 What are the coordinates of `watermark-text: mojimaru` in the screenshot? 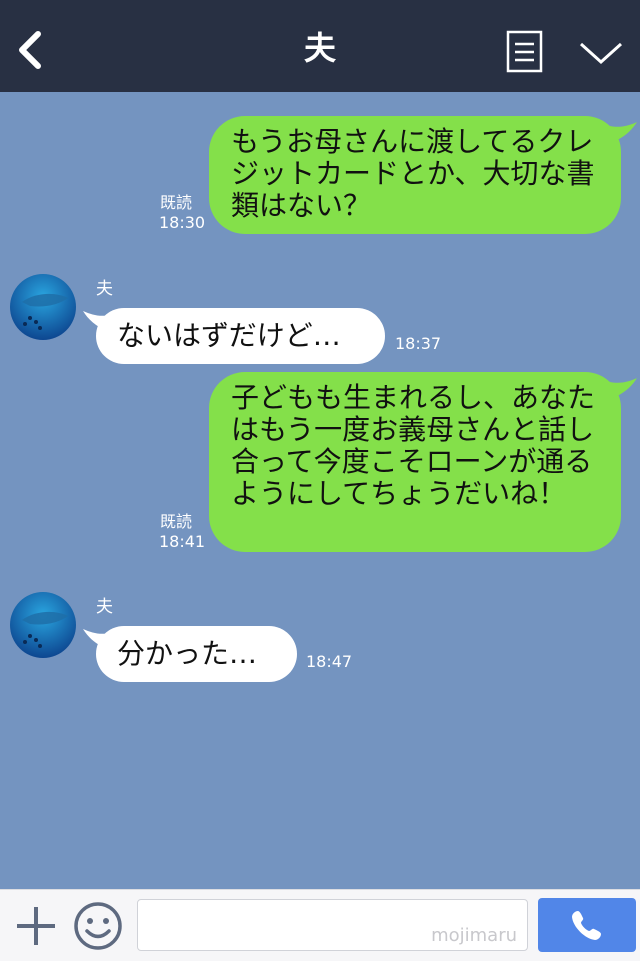 It's located at (474, 935).